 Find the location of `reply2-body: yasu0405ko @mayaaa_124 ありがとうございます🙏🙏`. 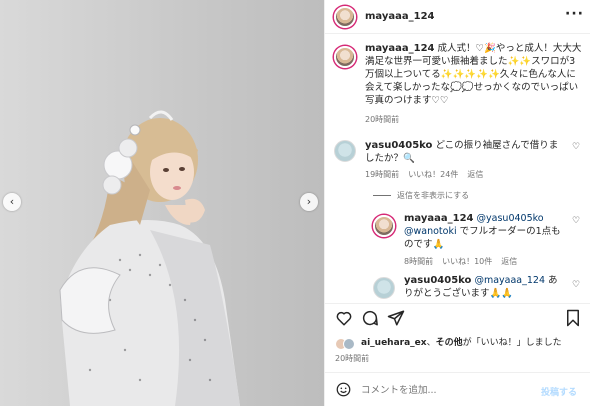

reply2-body: yasu0405ko @mayaaa_124 ありがとうございます🙏🙏 is located at coordinates (484, 287).